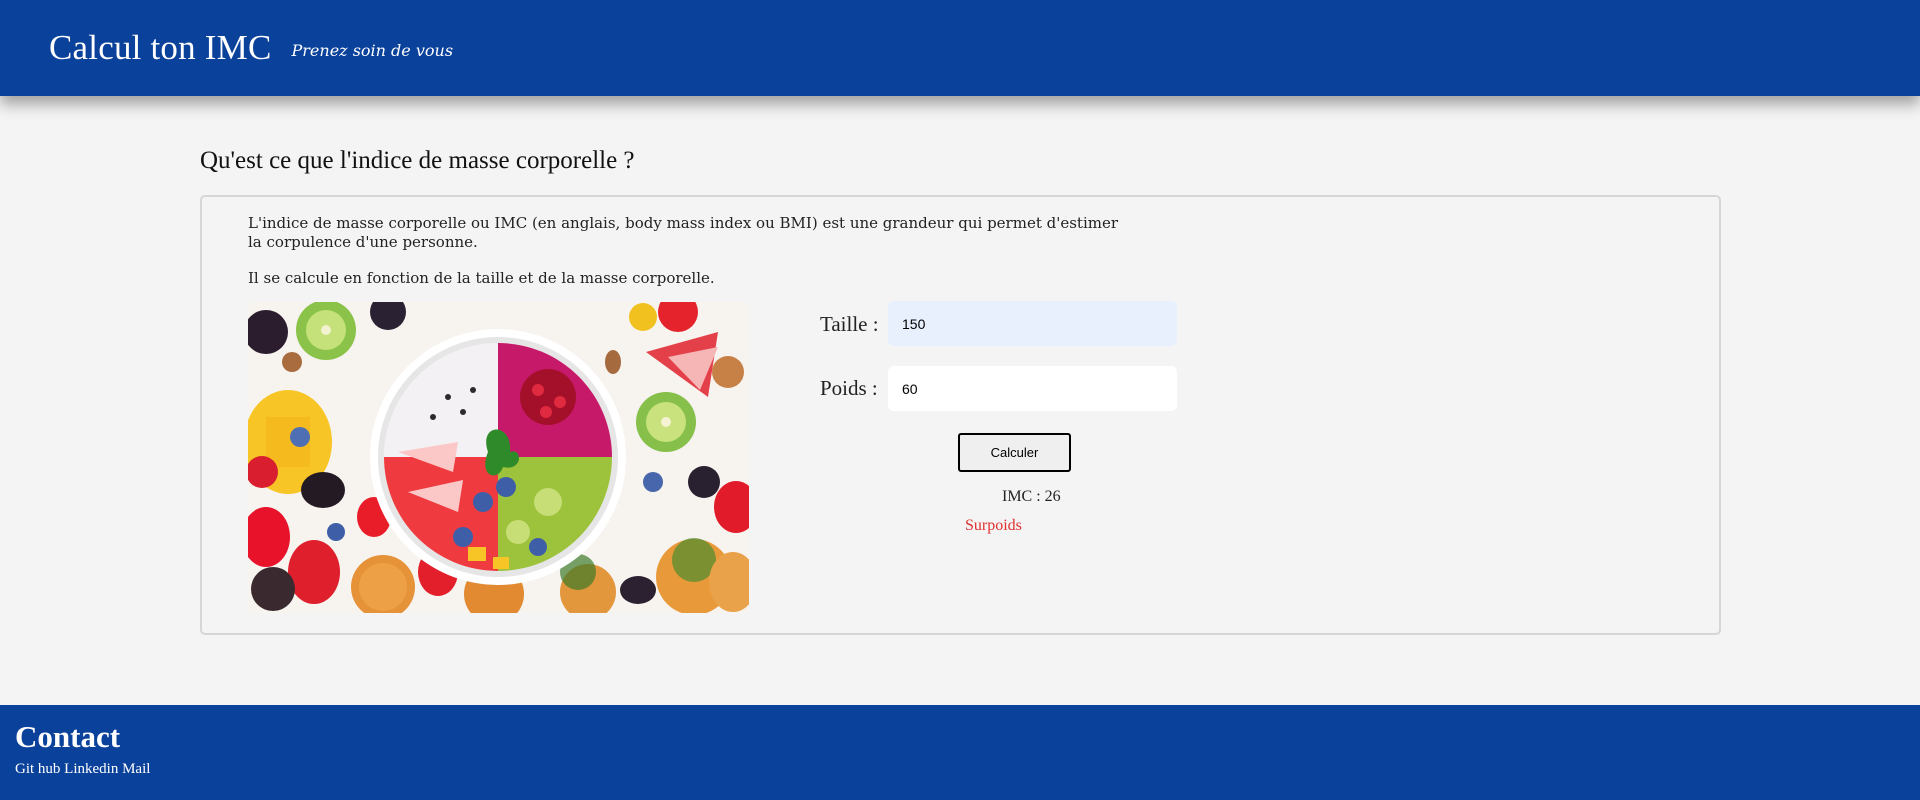  I want to click on weight-label: Poids :, so click(849, 388).